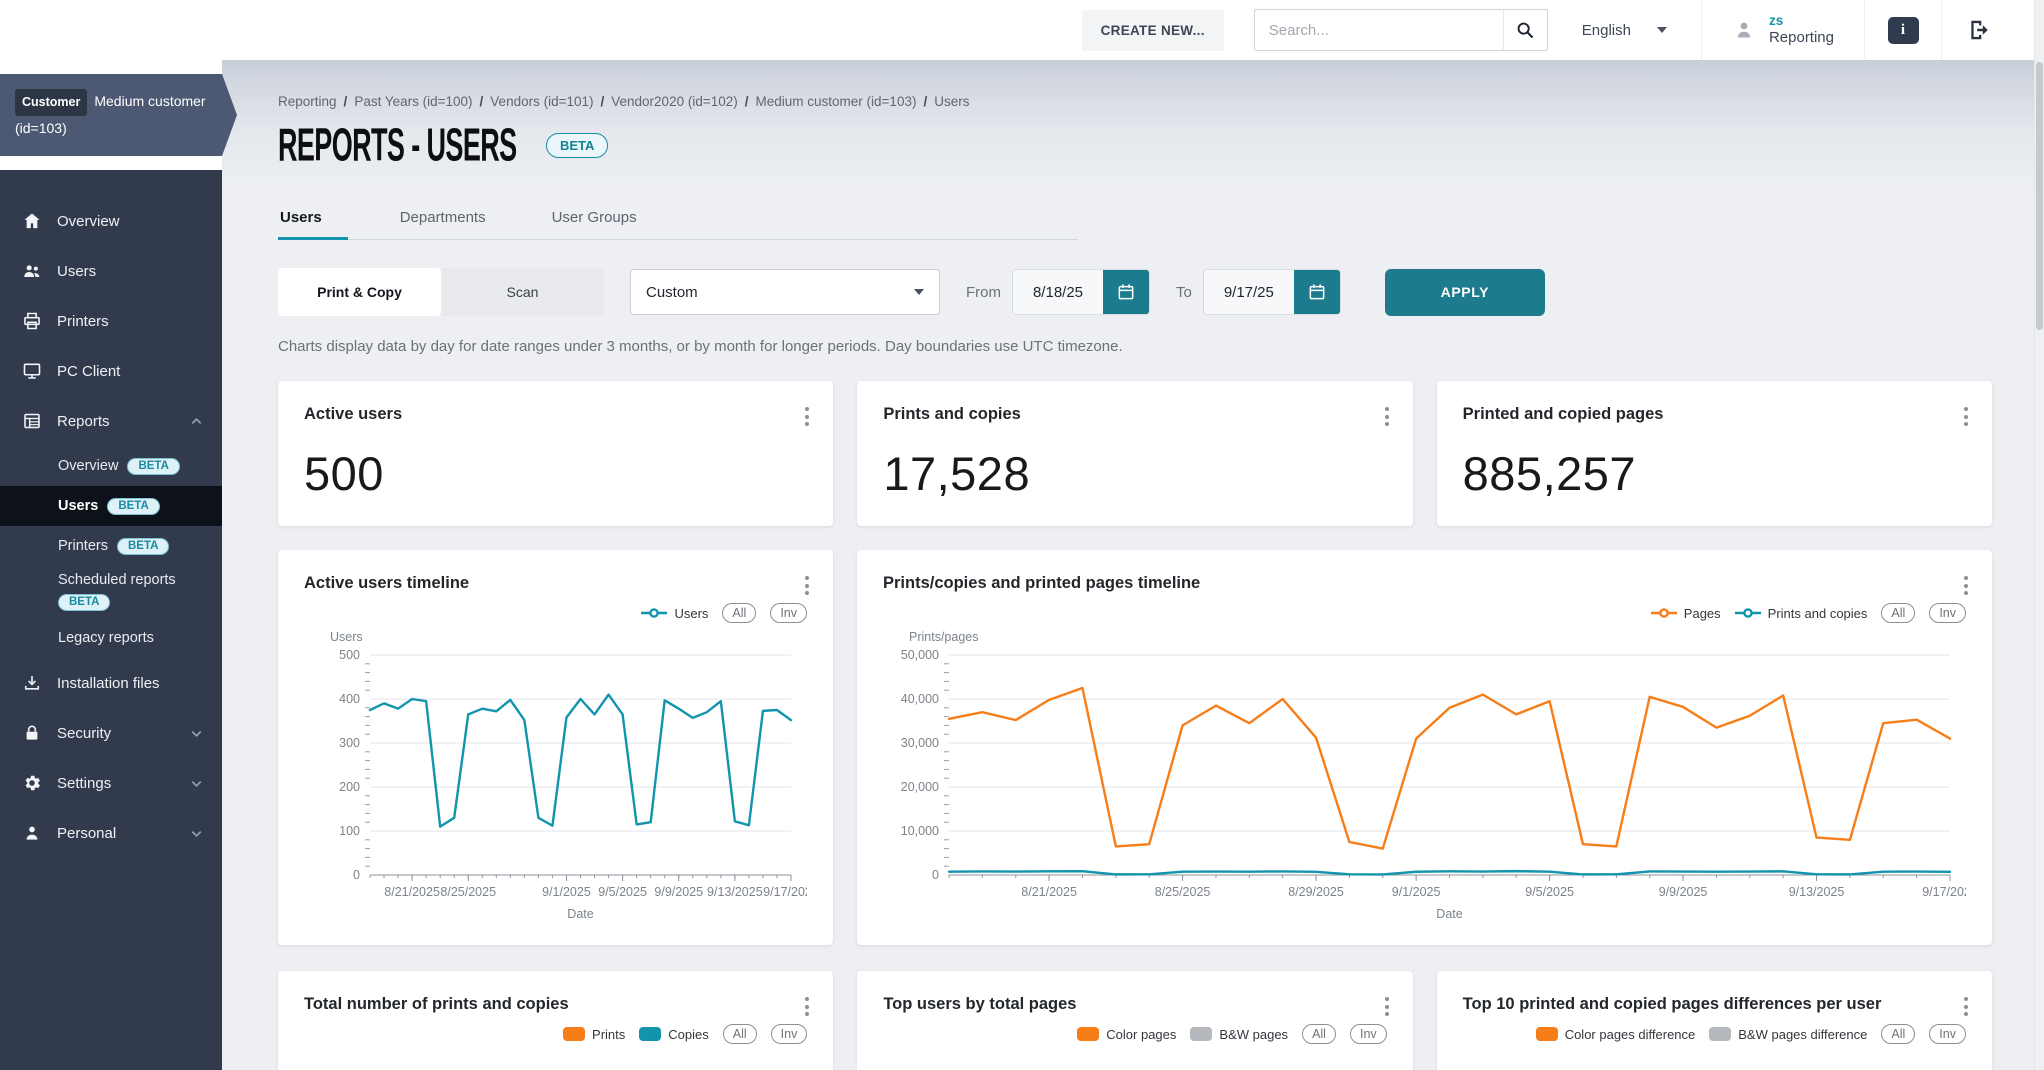  What do you see at coordinates (1042, 583) in the screenshot?
I see `chart-title: Prints/copies and printed pages timeline` at bounding box center [1042, 583].